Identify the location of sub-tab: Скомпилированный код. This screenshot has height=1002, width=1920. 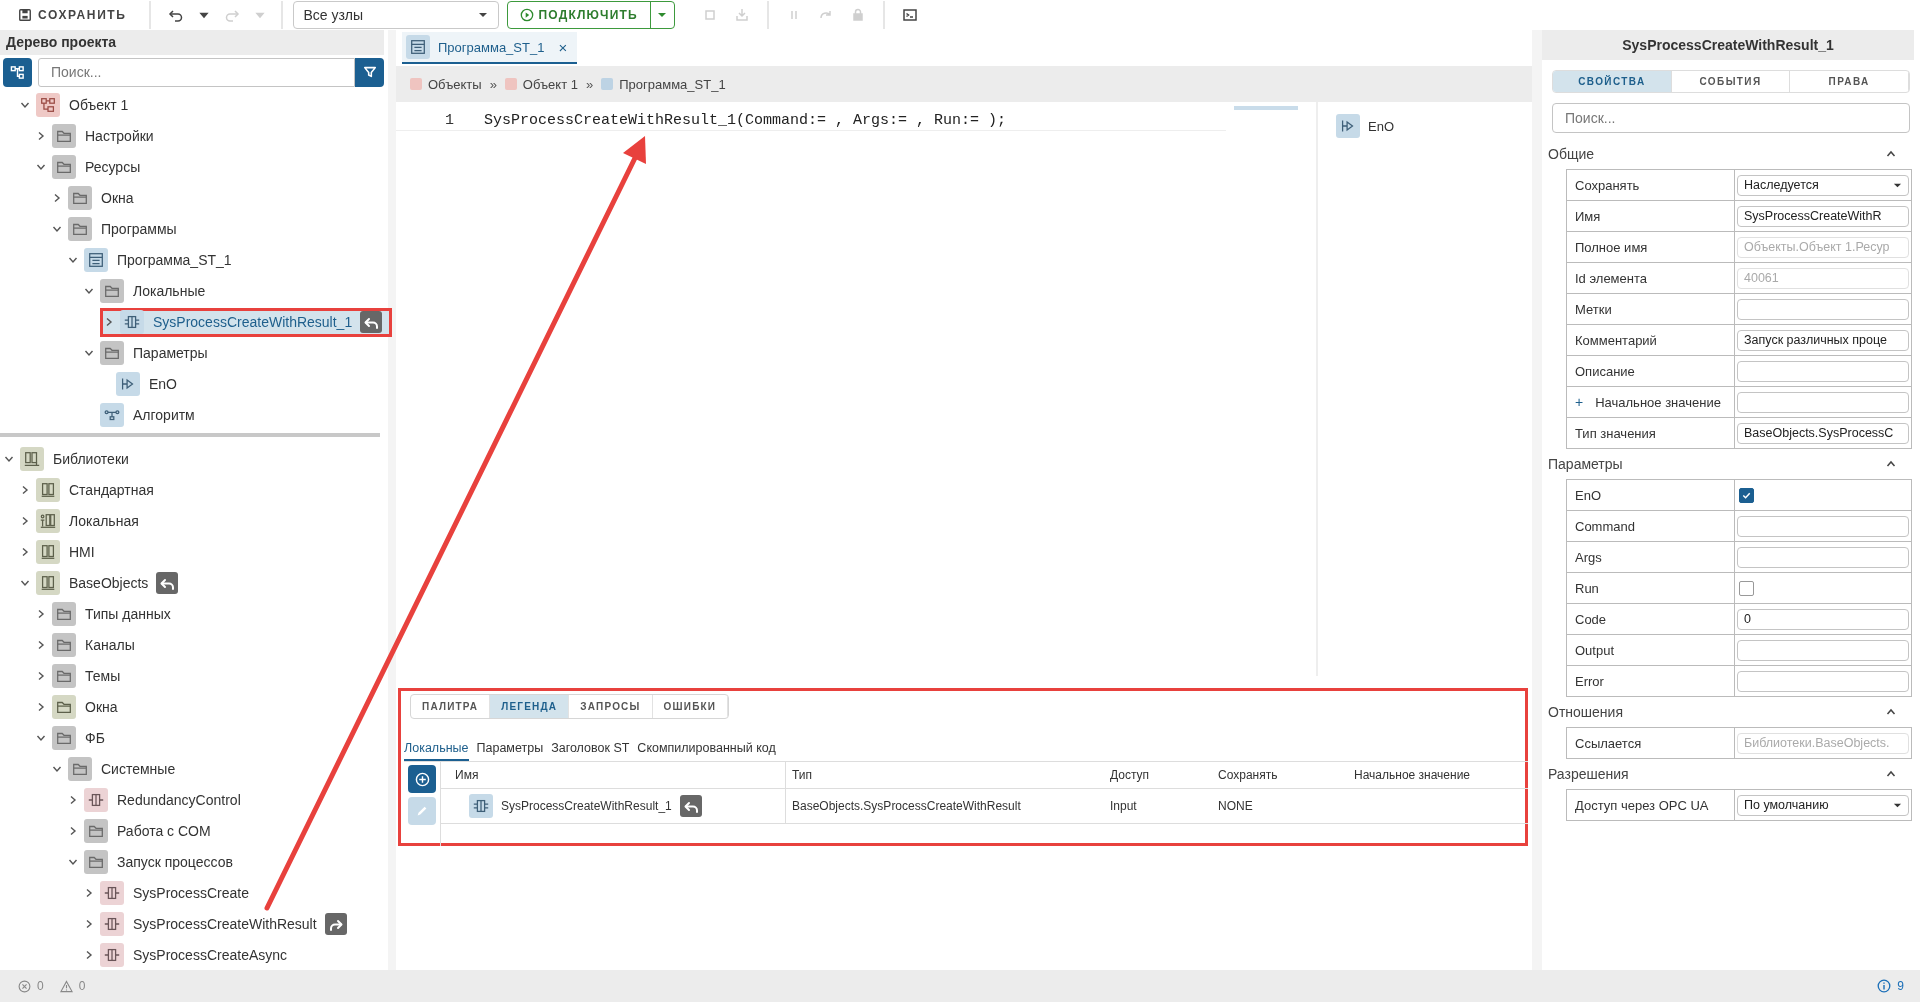
(706, 750).